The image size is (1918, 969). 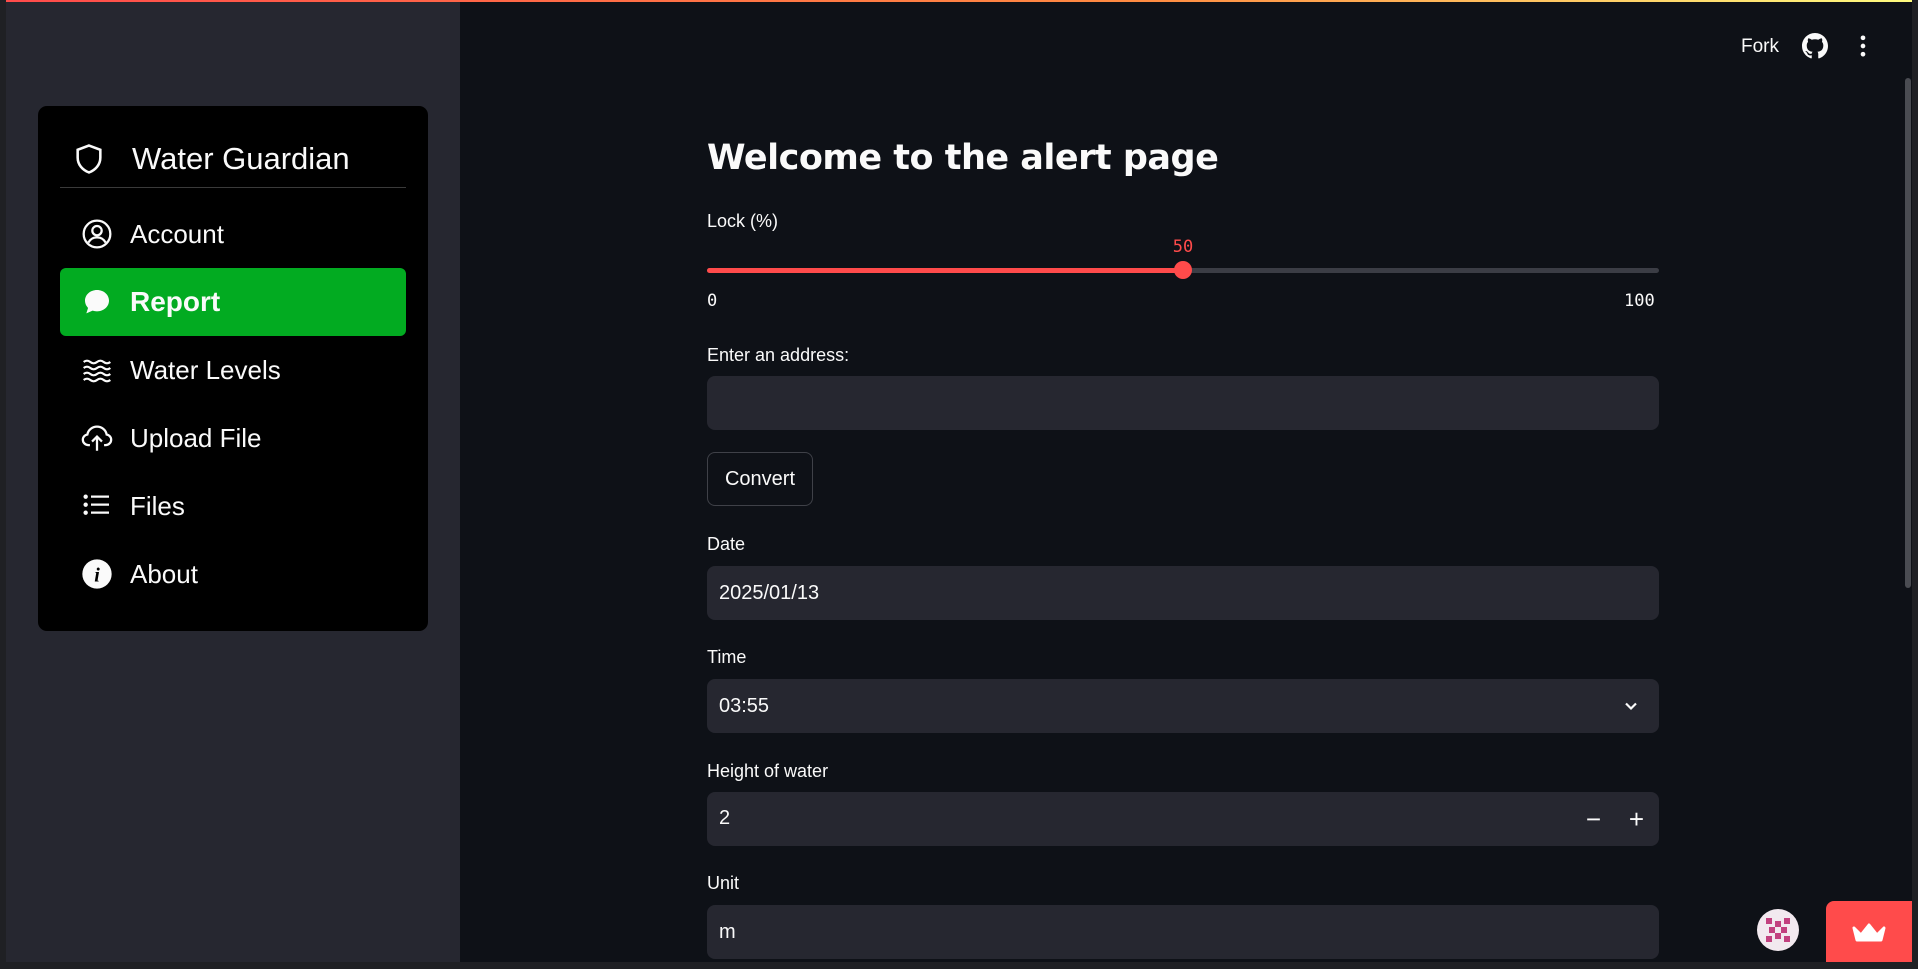 I want to click on sidebar-item-water-levels: Water Levels, so click(x=233, y=370).